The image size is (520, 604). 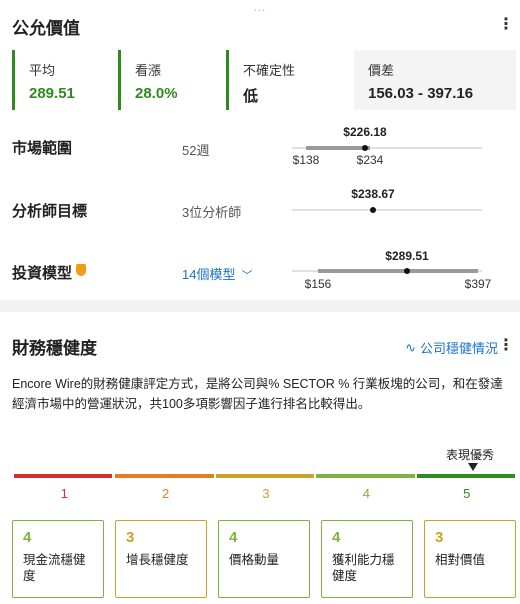 What do you see at coordinates (81, 269) in the screenshot?
I see `pro-shield-icon` at bounding box center [81, 269].